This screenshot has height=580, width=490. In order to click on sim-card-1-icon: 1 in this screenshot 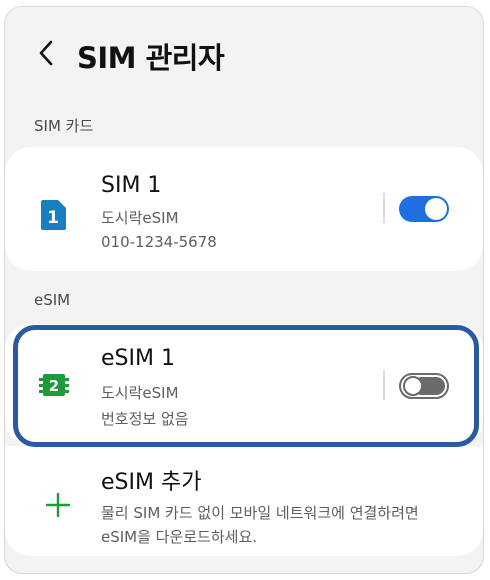, I will do `click(53, 215)`.